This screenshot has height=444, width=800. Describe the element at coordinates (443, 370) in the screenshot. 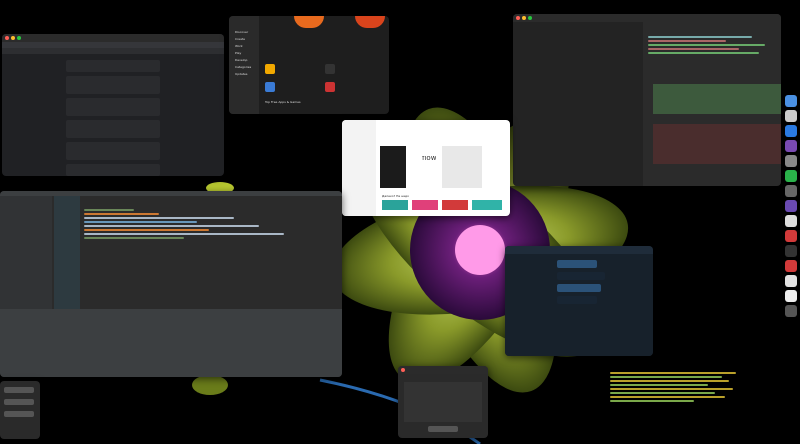

I see `dialog-title-bar` at that location.